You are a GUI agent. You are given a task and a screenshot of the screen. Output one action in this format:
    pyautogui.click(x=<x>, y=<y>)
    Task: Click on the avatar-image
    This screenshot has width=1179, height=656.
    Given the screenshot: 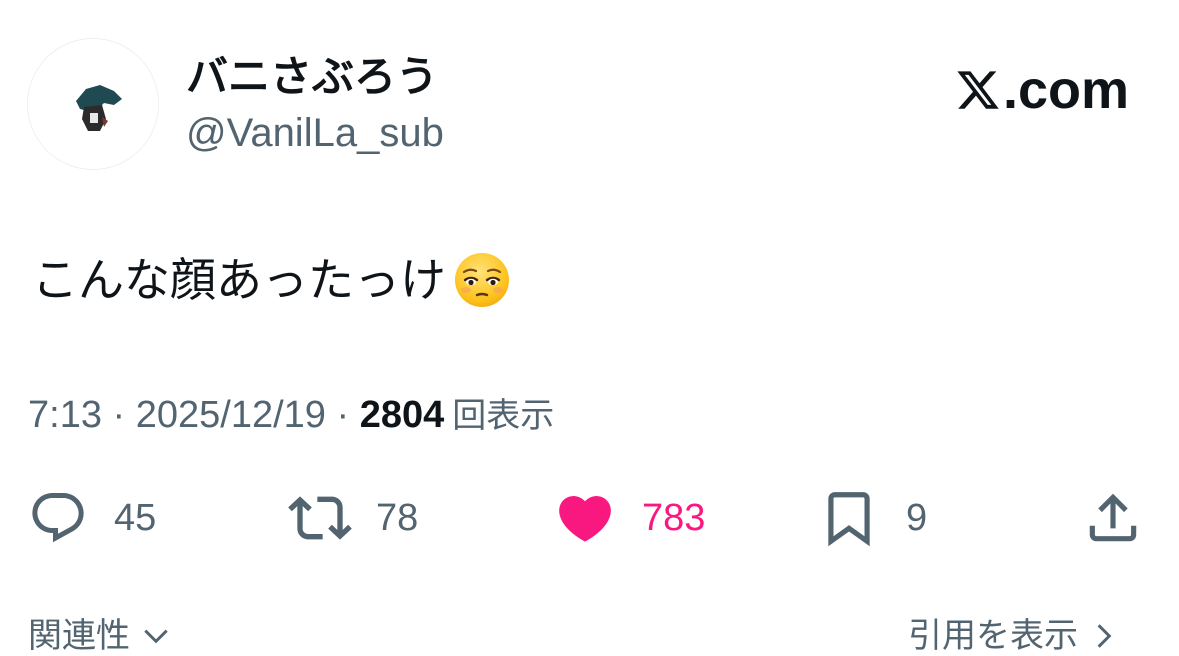 What is the action you would take?
    pyautogui.click(x=93, y=104)
    